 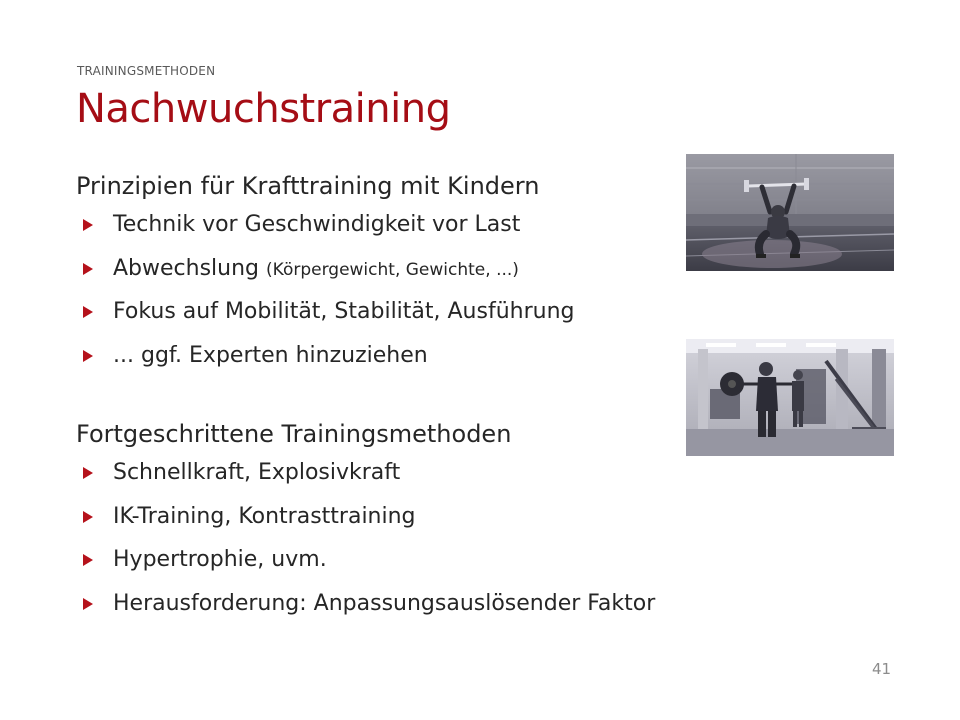 I want to click on gym-weightlifting-illustration, so click(x=790, y=397).